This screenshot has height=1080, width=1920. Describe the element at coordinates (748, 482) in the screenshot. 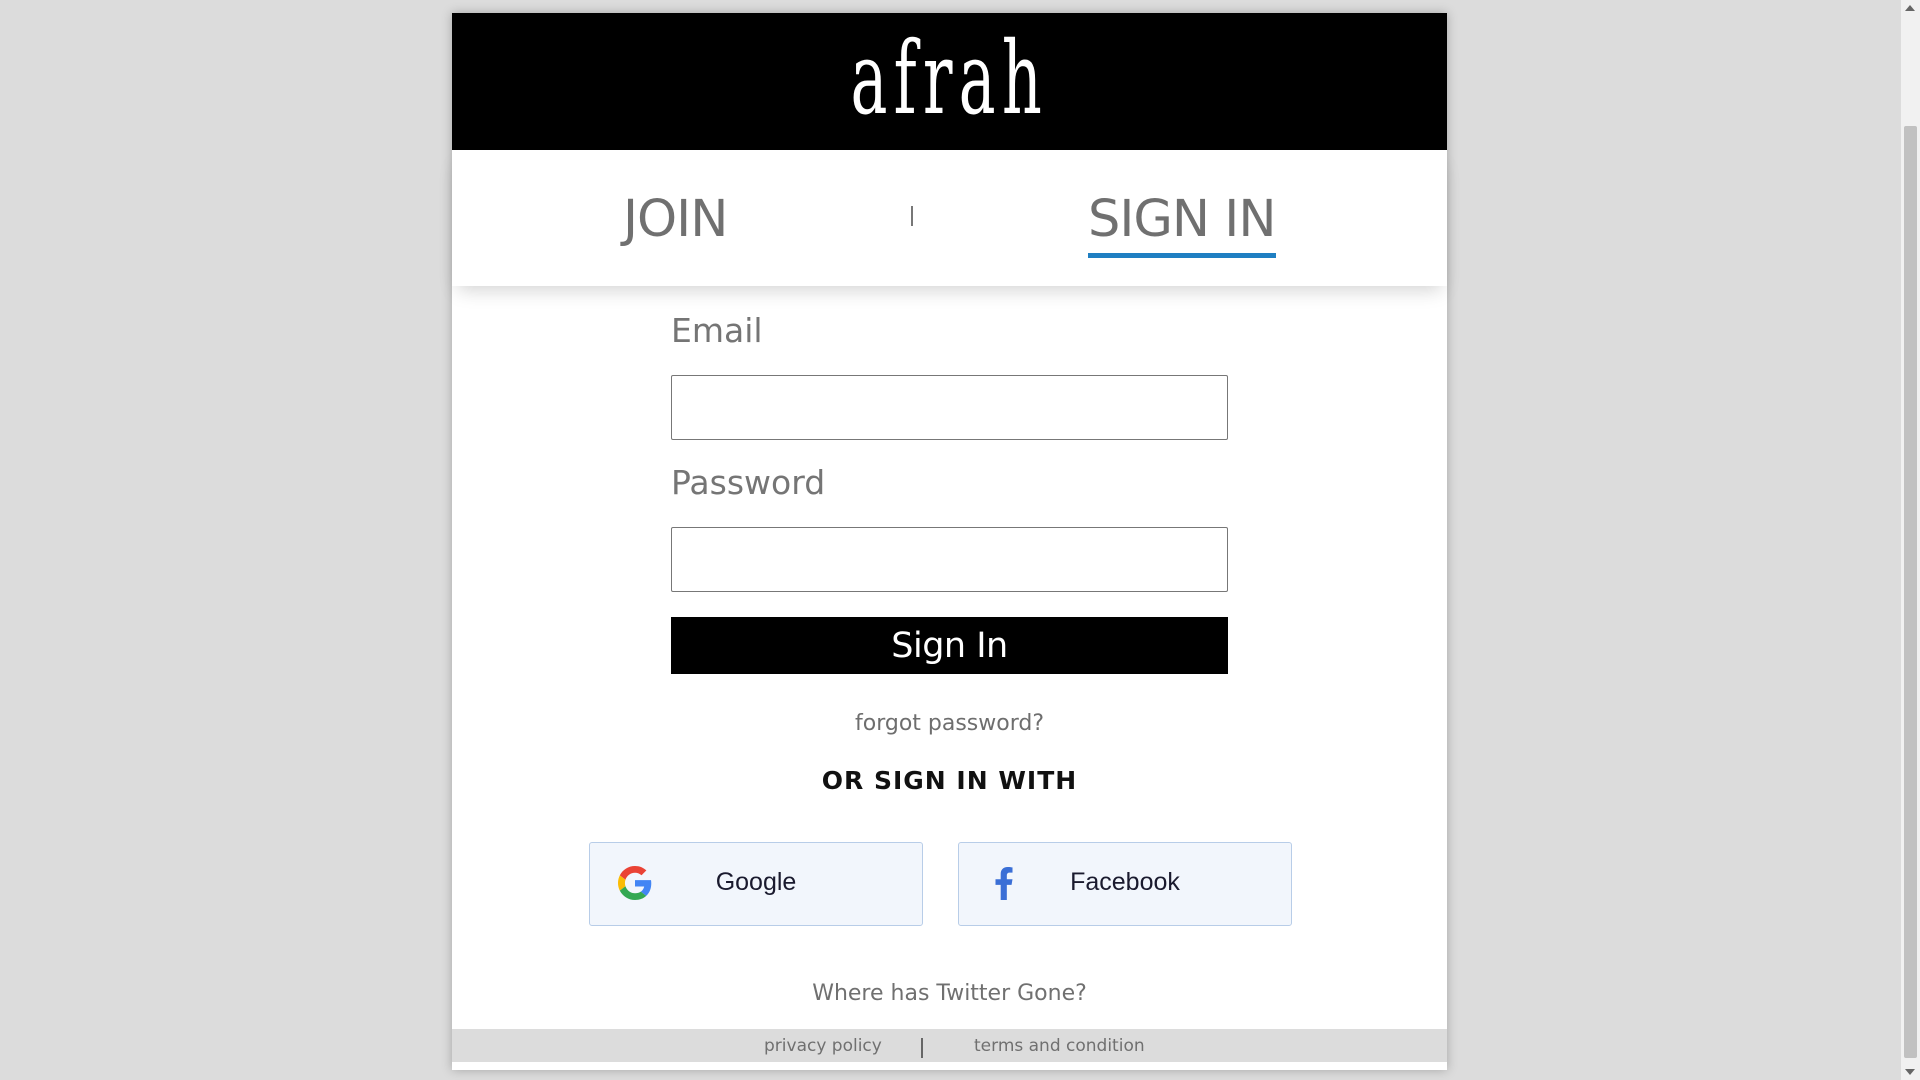

I see `password-label: Password` at that location.